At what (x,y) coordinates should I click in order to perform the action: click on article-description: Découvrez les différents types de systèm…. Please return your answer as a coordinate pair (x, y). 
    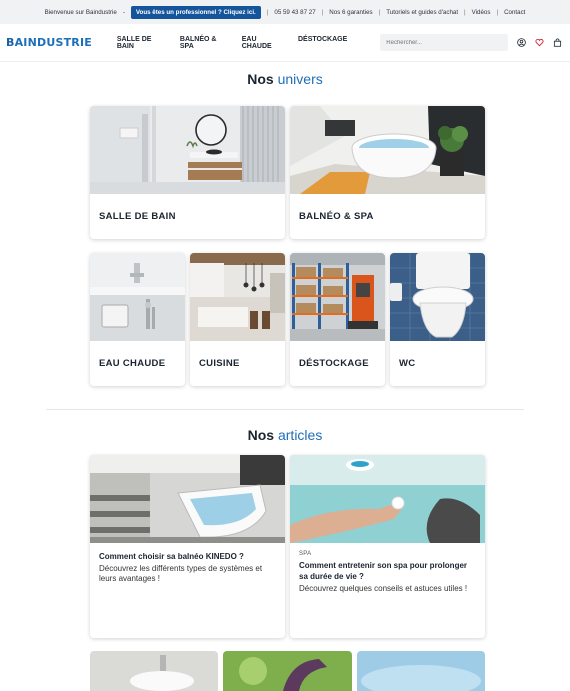
    Looking at the image, I should click on (181, 573).